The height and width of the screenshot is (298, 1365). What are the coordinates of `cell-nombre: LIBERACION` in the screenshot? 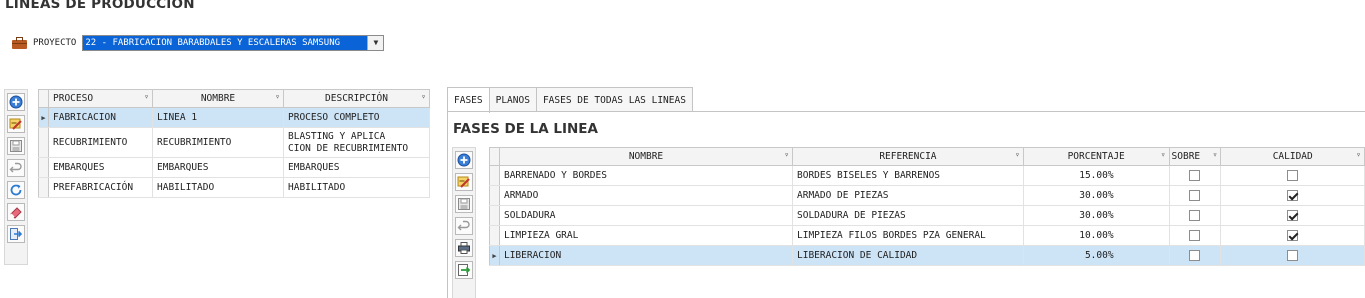 It's located at (646, 255).